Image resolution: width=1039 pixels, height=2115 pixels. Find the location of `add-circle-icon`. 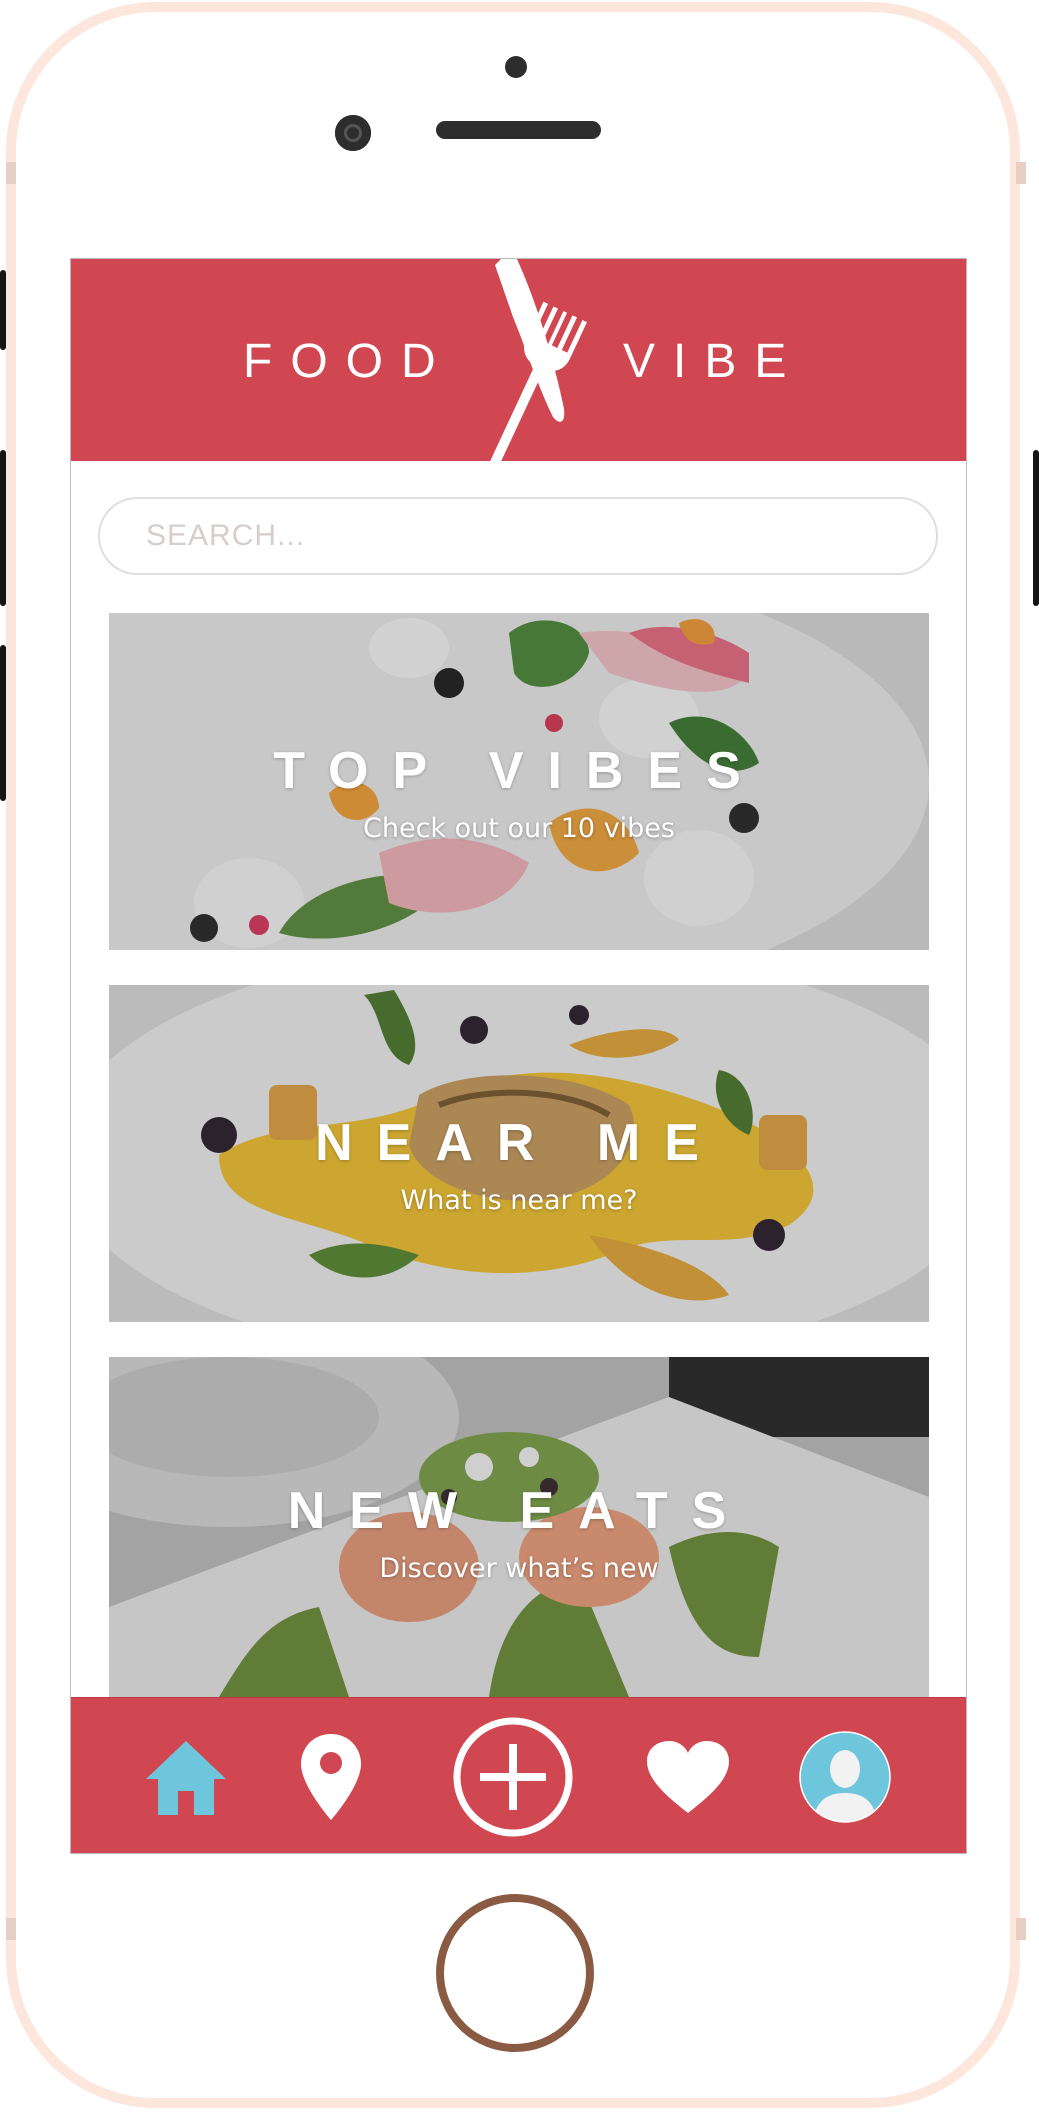

add-circle-icon is located at coordinates (513, 1777).